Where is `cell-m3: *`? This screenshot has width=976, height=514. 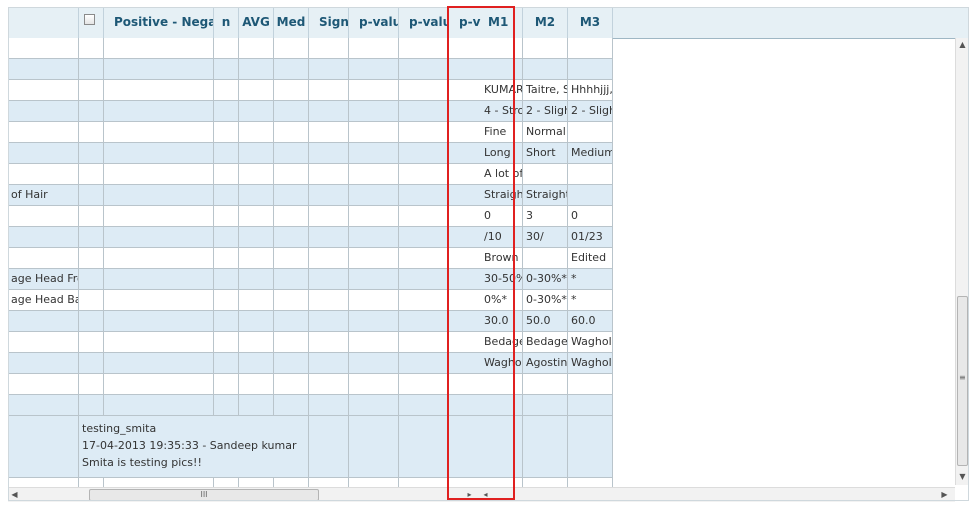
cell-m3: * is located at coordinates (590, 279).